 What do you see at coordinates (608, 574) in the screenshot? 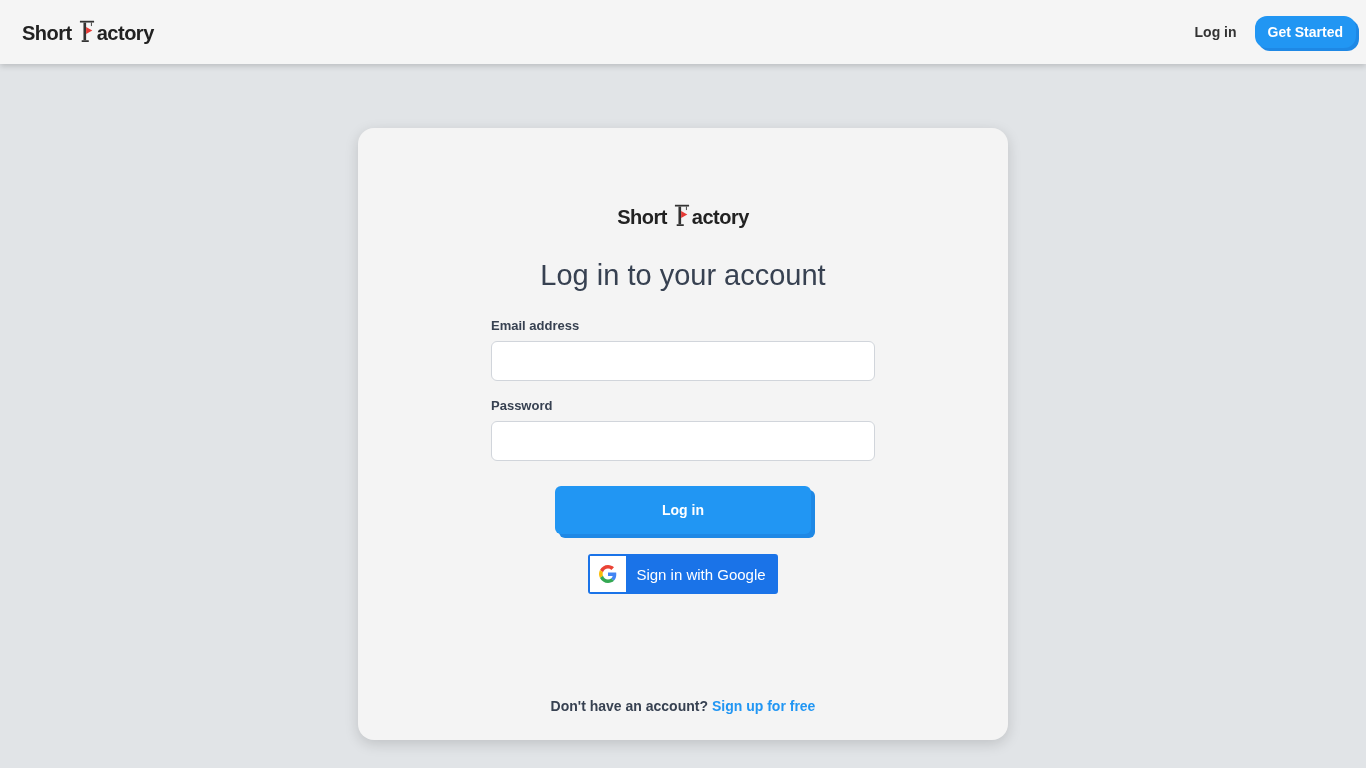
I see `google-g-icon` at bounding box center [608, 574].